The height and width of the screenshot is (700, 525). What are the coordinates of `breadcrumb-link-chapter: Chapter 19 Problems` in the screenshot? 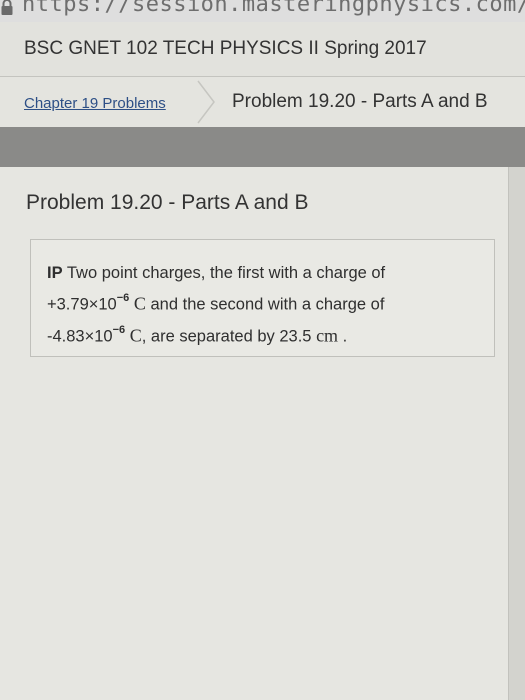 It's located at (95, 103).